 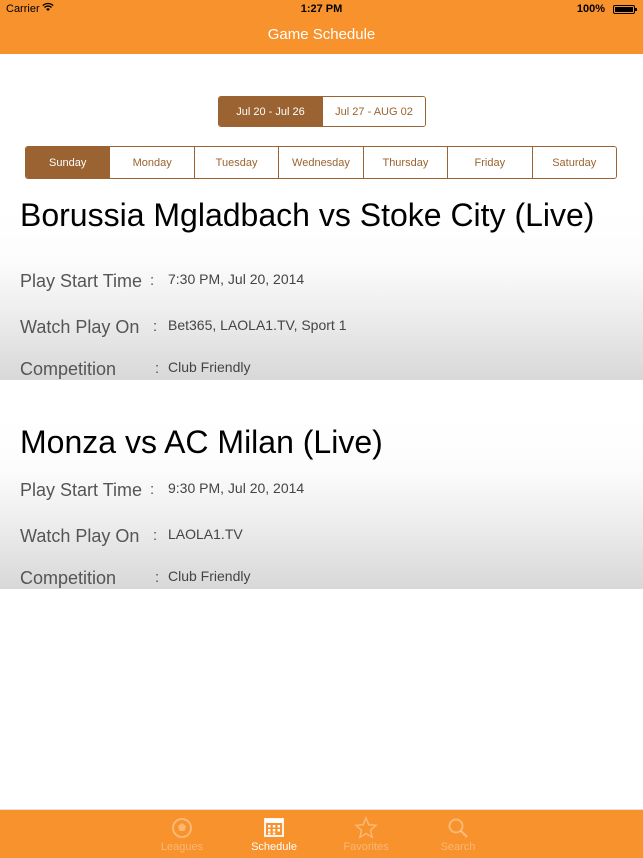 I want to click on tab-schedule: Schedule, so click(x=274, y=834).